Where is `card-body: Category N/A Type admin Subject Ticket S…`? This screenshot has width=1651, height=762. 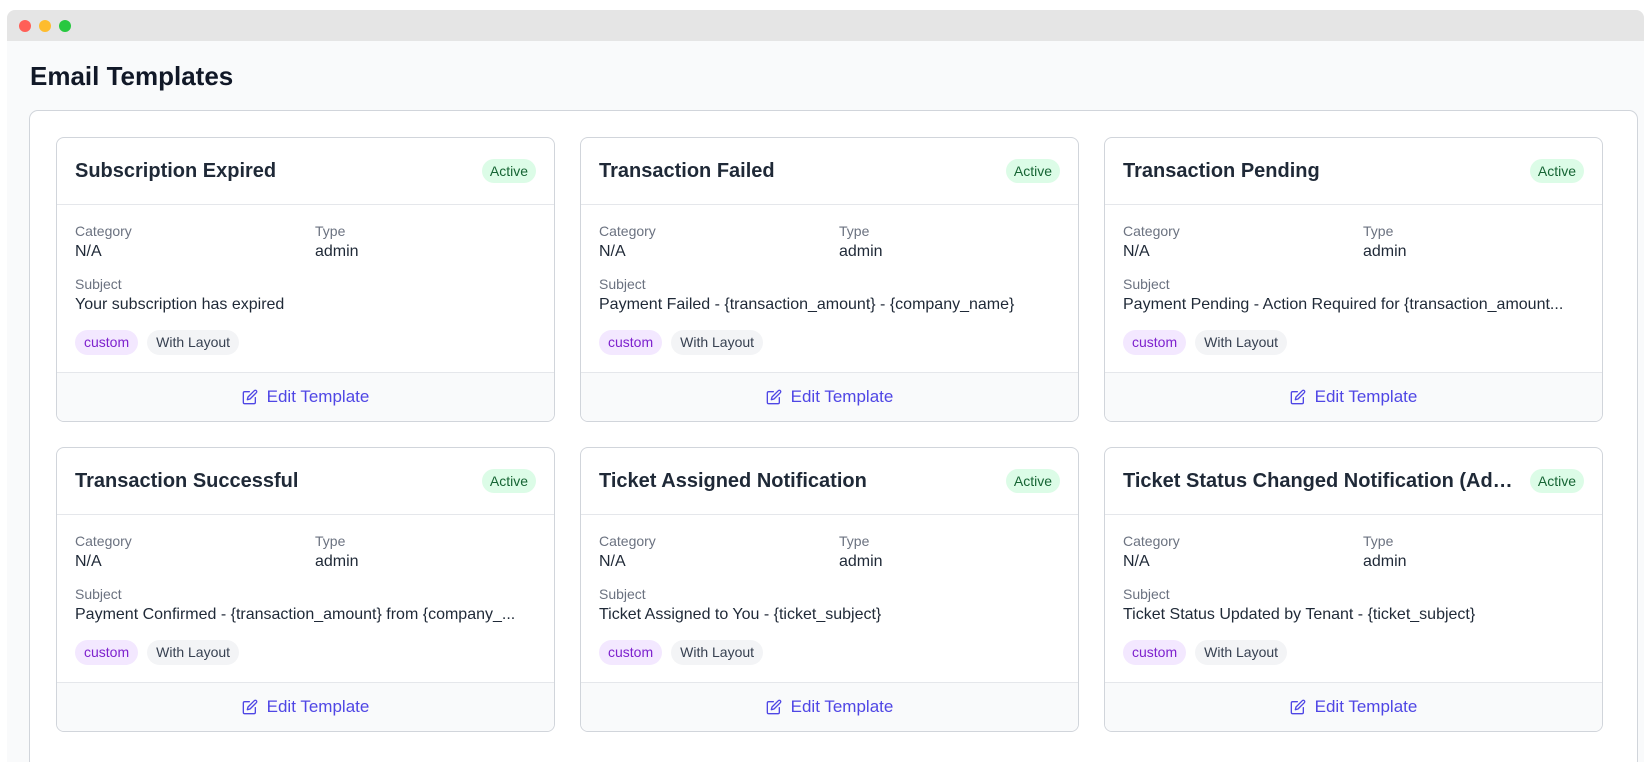 card-body: Category N/A Type admin Subject Ticket S… is located at coordinates (1353, 599).